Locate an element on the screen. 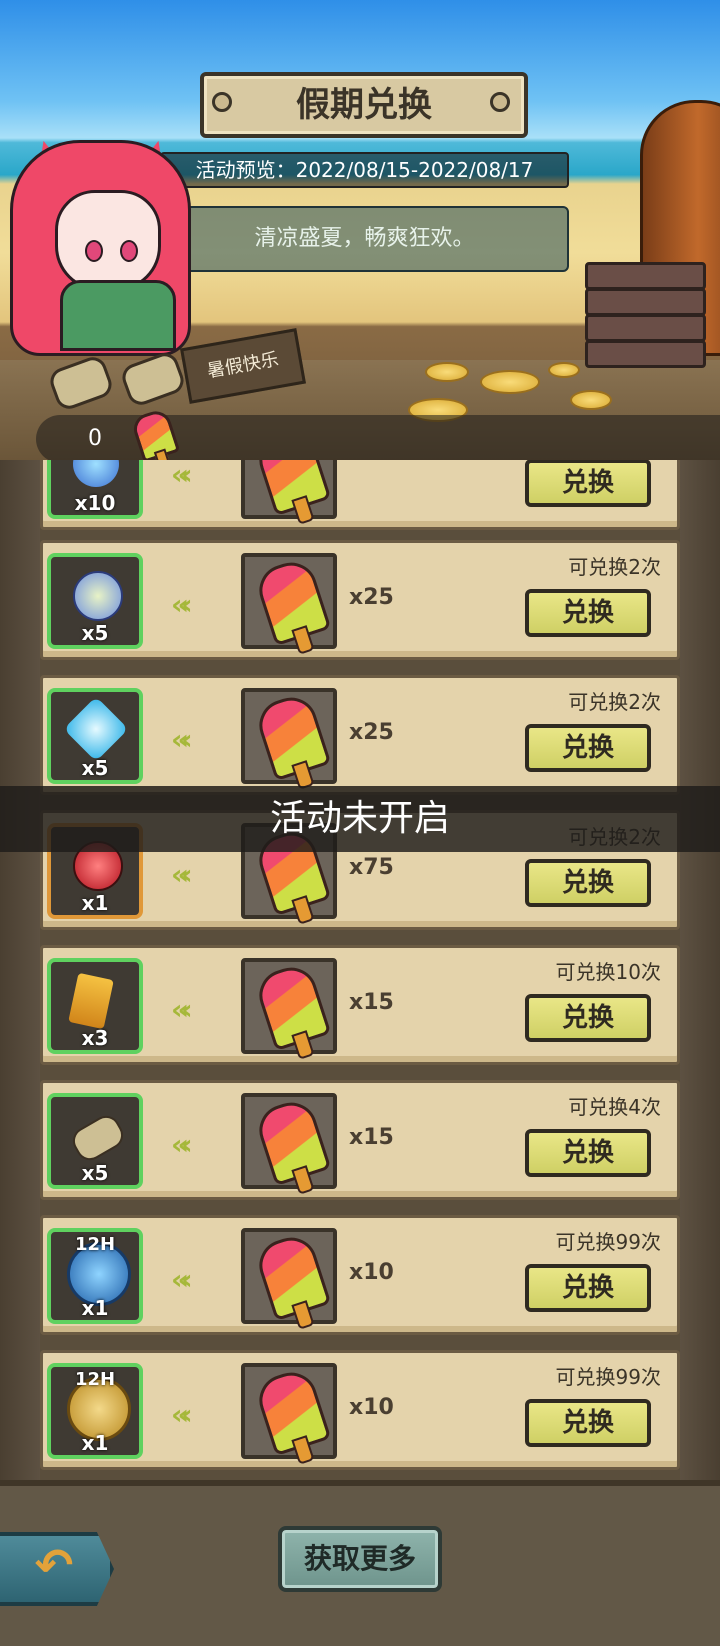 The image size is (720, 1646). scroll-icon is located at coordinates (98, 1138).